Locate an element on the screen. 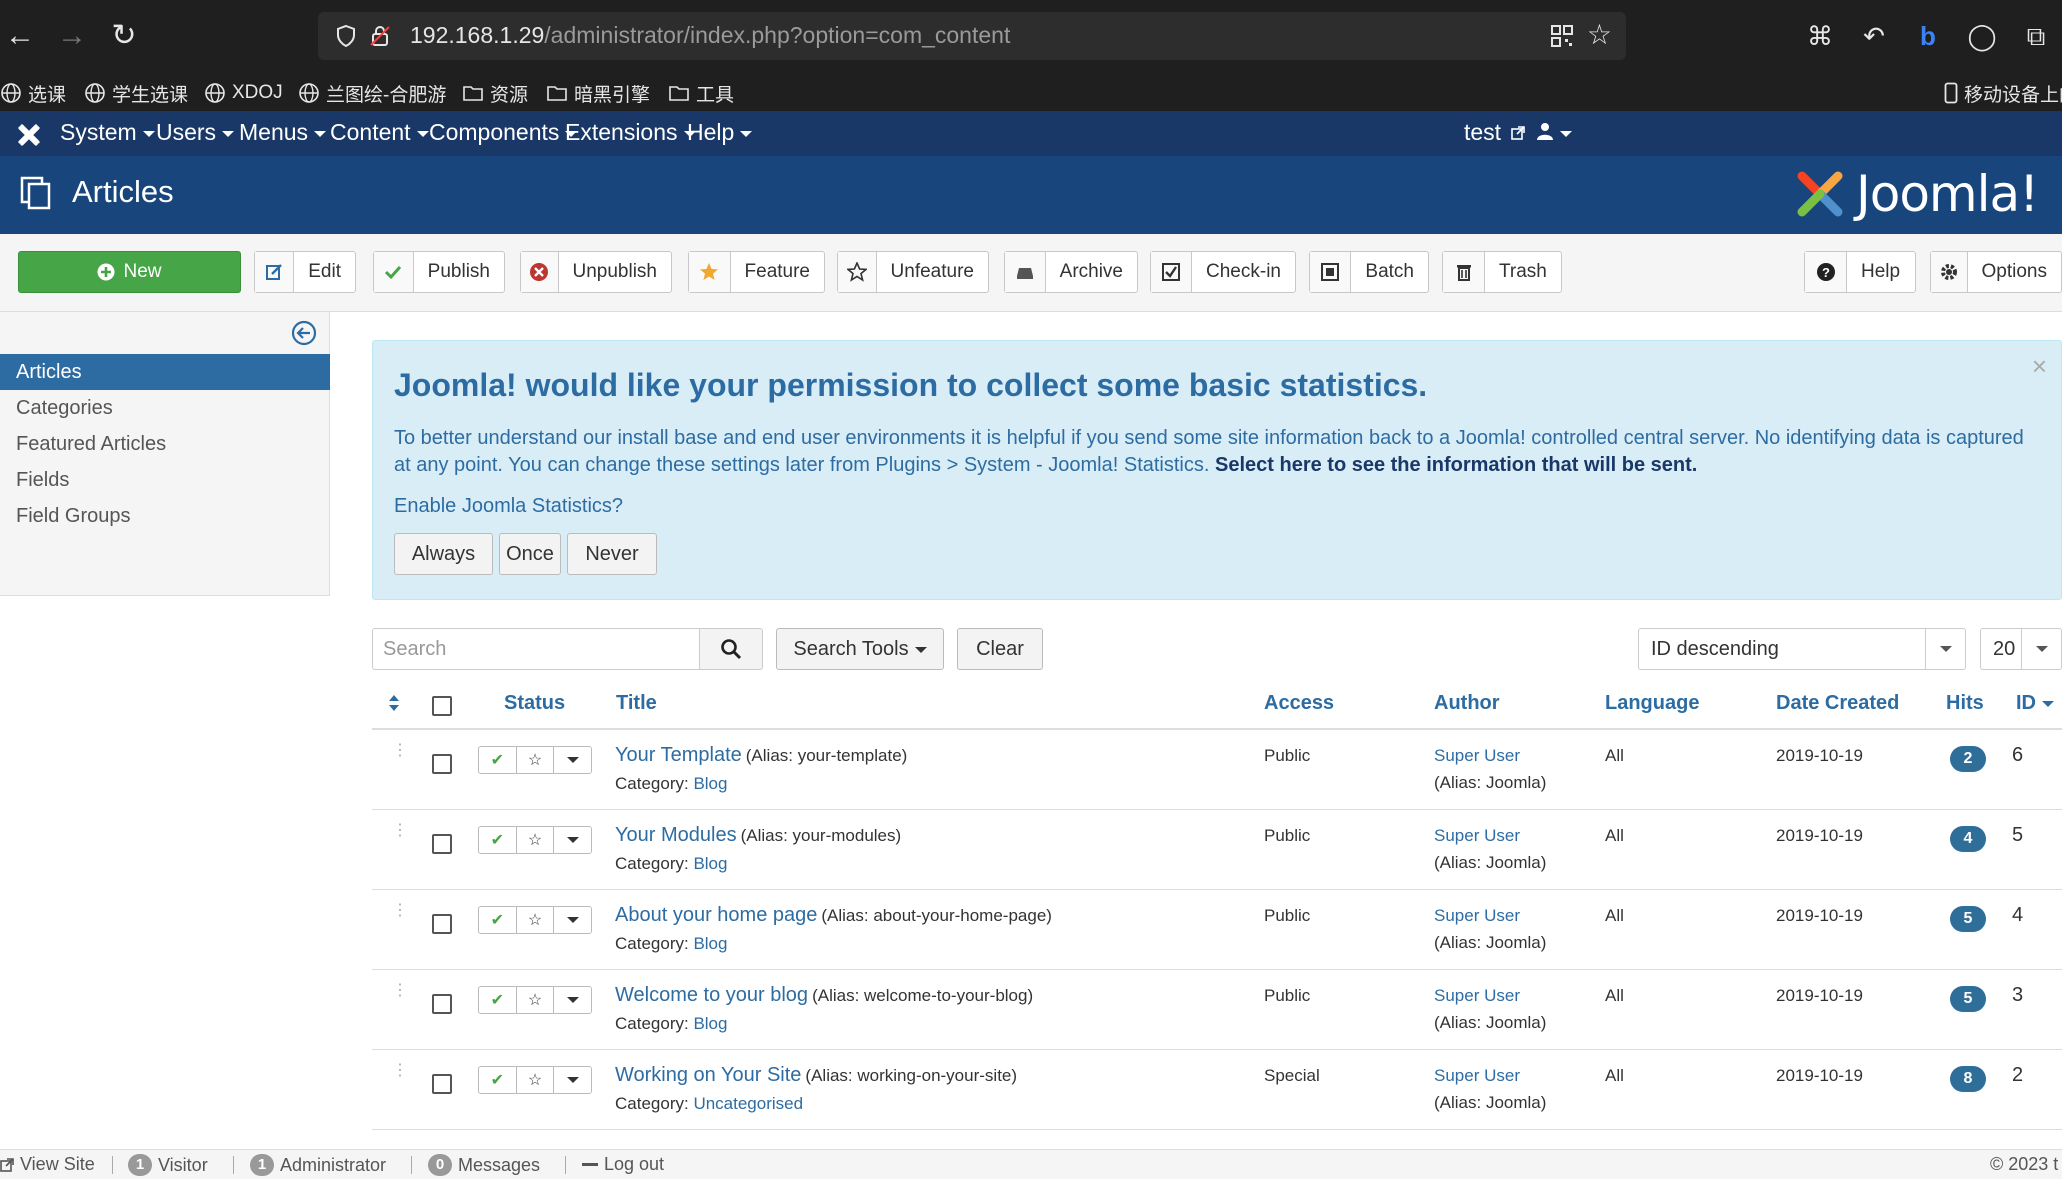 Image resolution: width=2062 pixels, height=1179 pixels. bookmark-item: 学生选课 is located at coordinates (136, 93).